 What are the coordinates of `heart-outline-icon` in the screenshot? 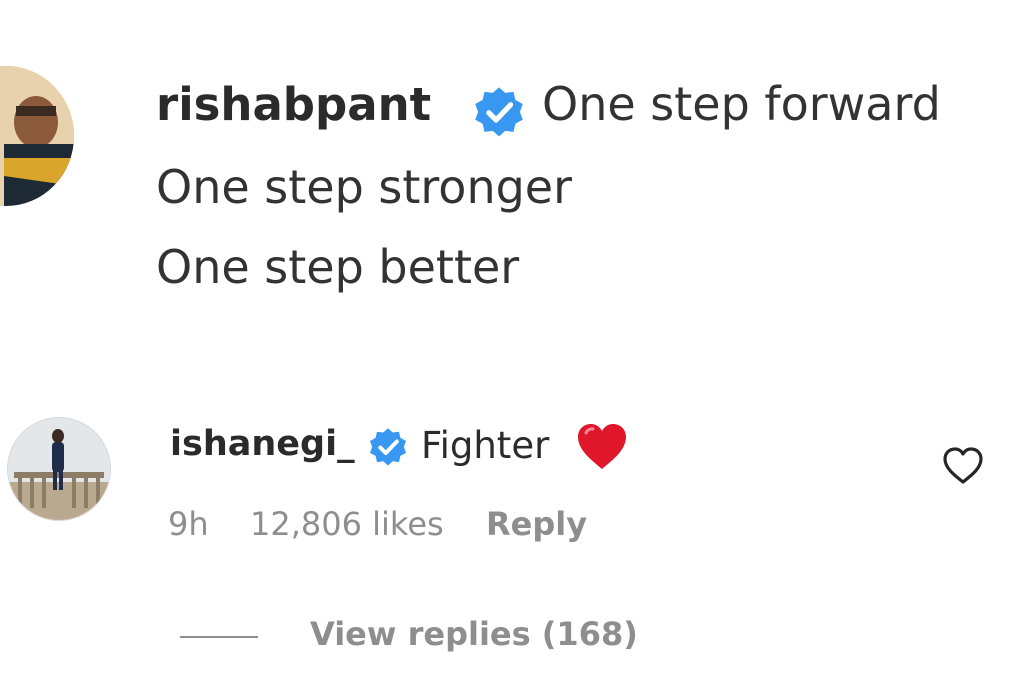 It's located at (963, 466).